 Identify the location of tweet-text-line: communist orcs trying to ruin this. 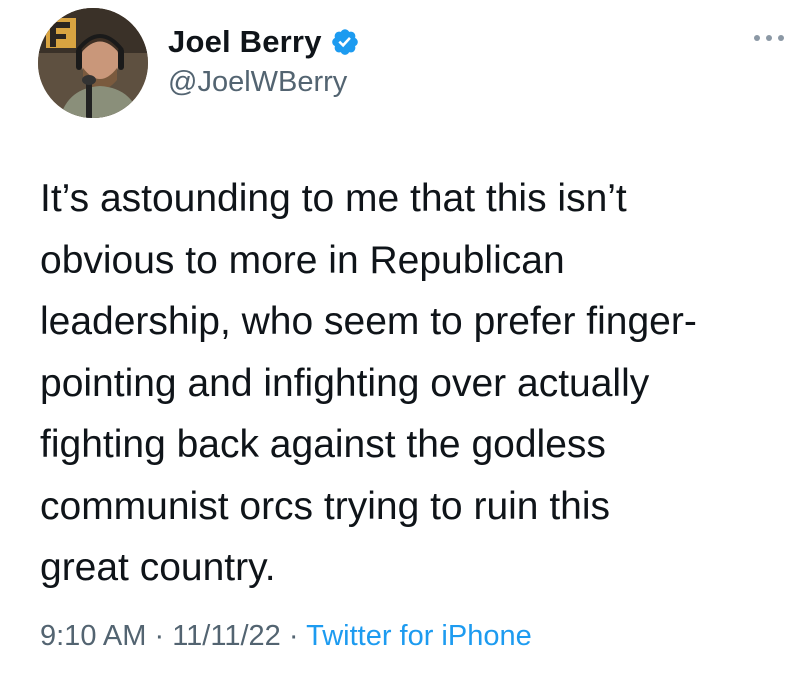
(325, 506).